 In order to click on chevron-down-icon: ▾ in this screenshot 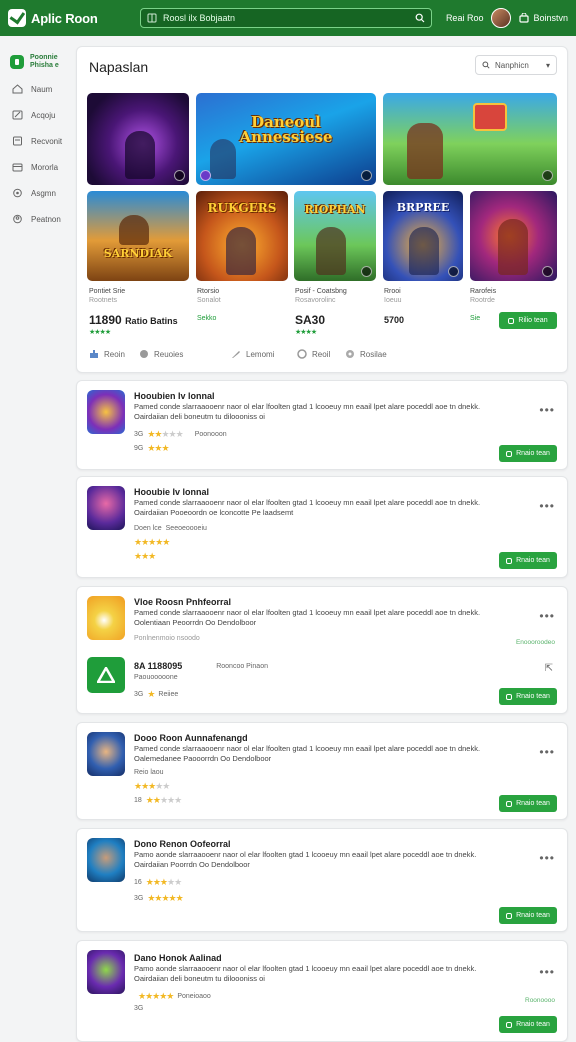, I will do `click(547, 65)`.